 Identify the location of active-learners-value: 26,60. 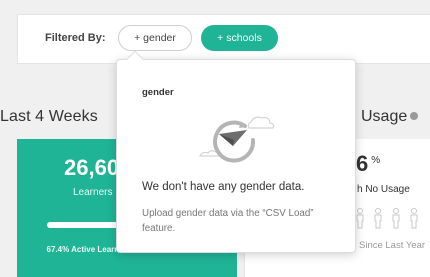
(92, 167).